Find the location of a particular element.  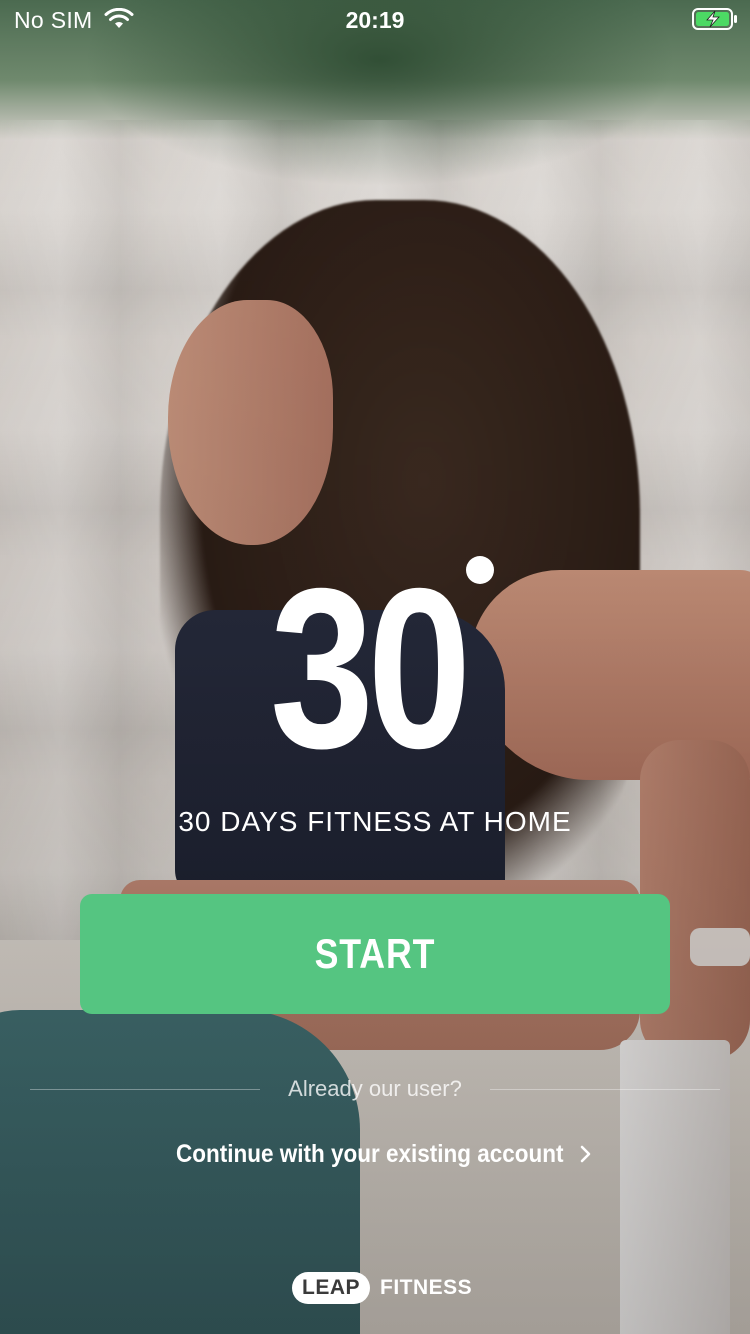

start-button: START is located at coordinates (375, 954).